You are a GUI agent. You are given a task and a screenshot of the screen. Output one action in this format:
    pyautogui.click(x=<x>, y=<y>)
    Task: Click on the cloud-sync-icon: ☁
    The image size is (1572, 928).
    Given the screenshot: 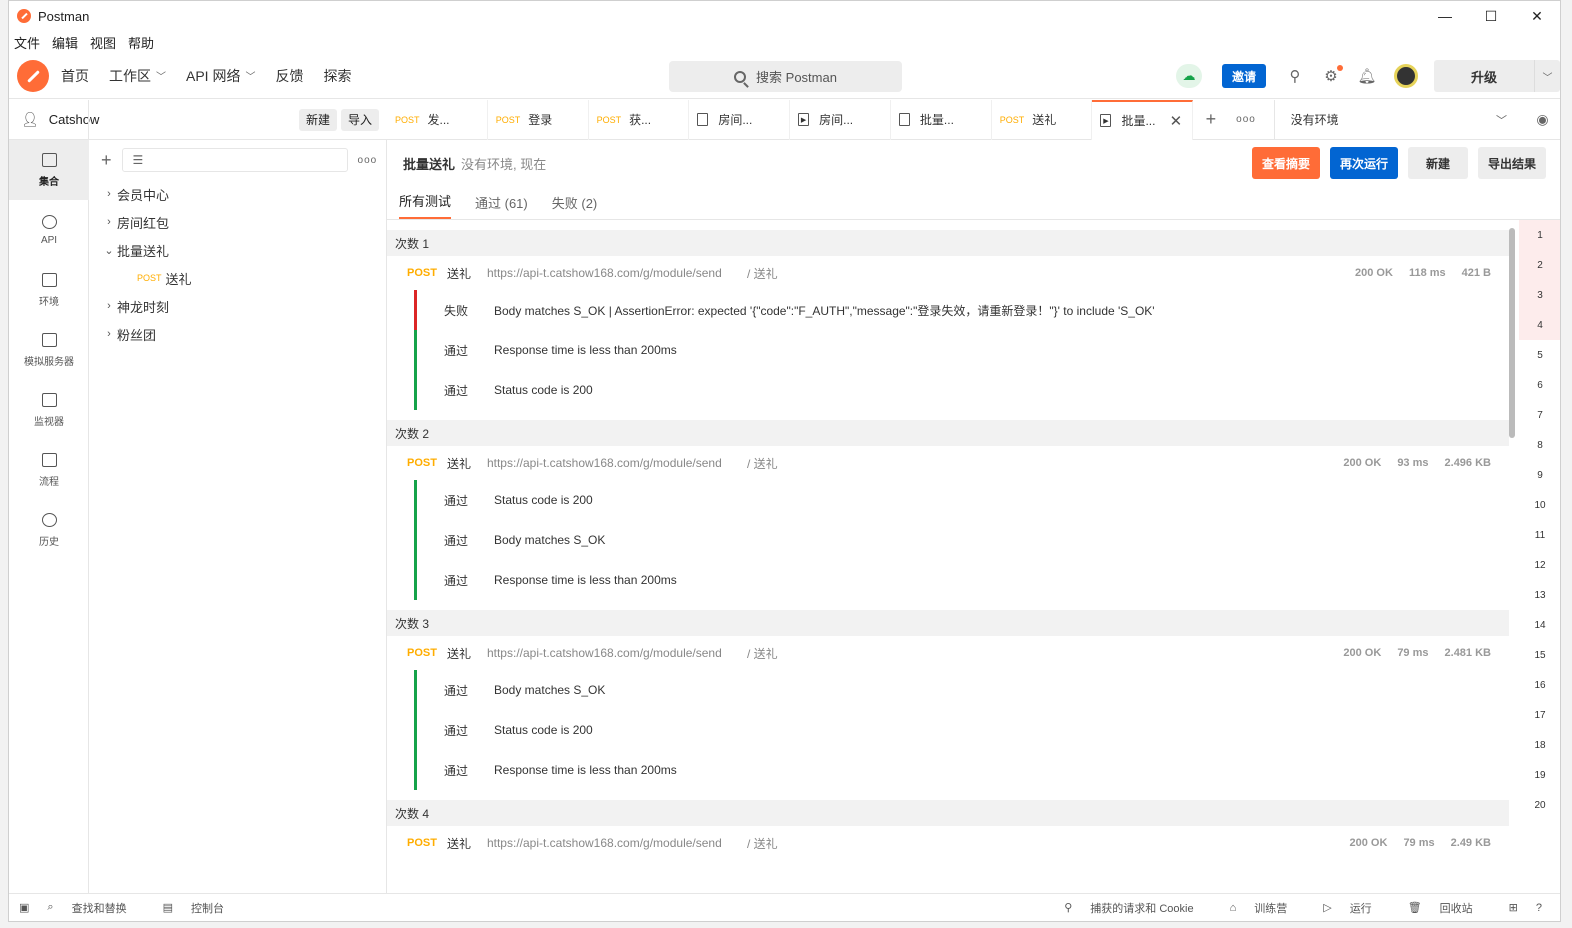 What is the action you would take?
    pyautogui.click(x=1188, y=76)
    